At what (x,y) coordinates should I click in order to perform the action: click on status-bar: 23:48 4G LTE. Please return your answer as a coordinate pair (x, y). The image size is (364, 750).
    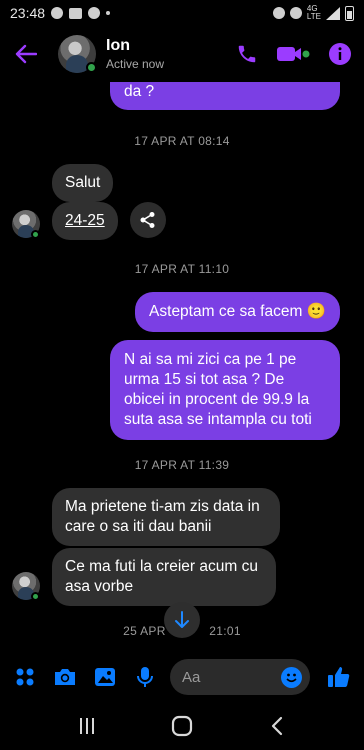
    Looking at the image, I should click on (182, 13).